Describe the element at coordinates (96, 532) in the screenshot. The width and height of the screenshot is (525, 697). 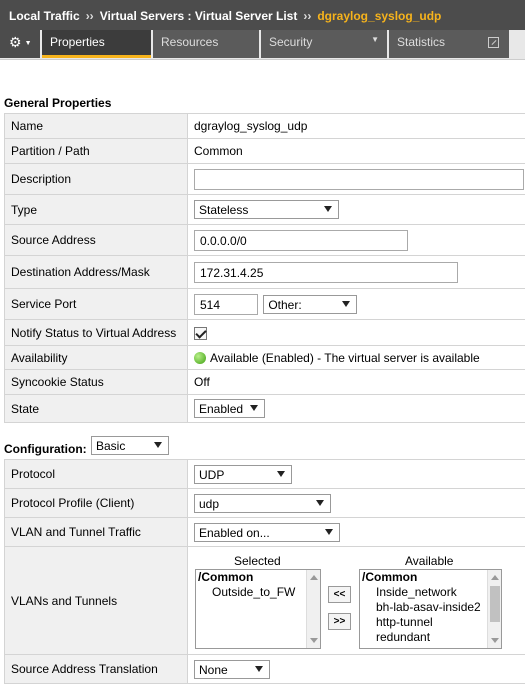
I see `vlan-traffic-label: VLAN and Tunnel Traffic` at that location.